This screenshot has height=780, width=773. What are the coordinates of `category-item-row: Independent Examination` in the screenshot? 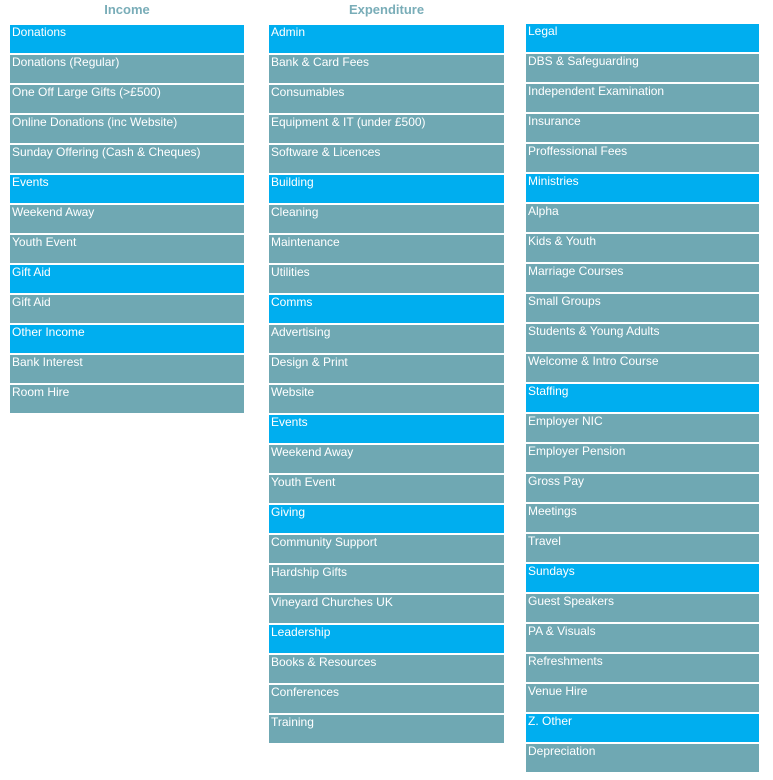 It's located at (642, 98).